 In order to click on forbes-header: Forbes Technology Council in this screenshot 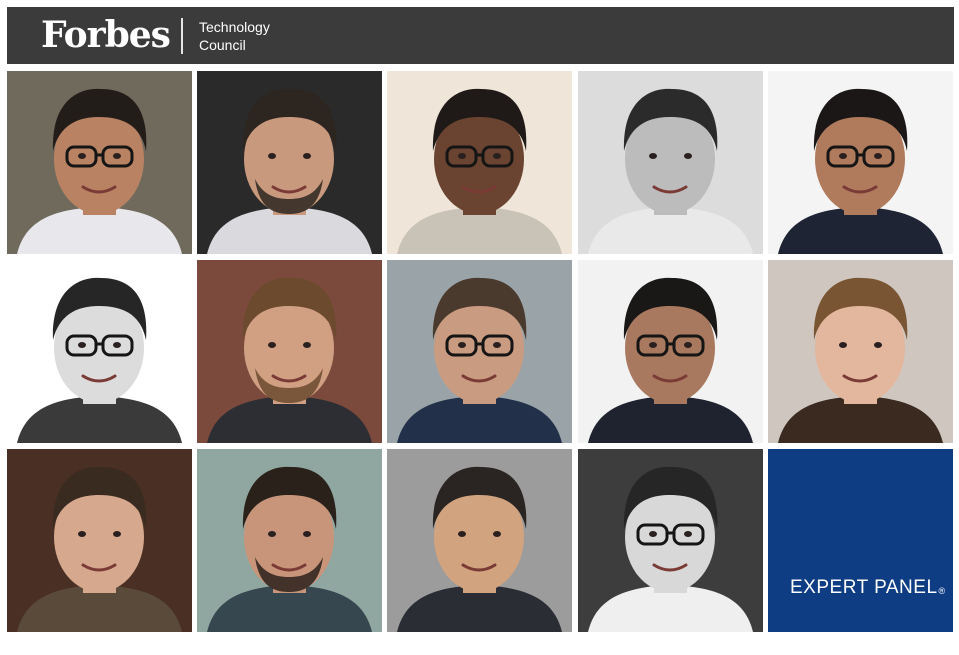, I will do `click(480, 35)`.